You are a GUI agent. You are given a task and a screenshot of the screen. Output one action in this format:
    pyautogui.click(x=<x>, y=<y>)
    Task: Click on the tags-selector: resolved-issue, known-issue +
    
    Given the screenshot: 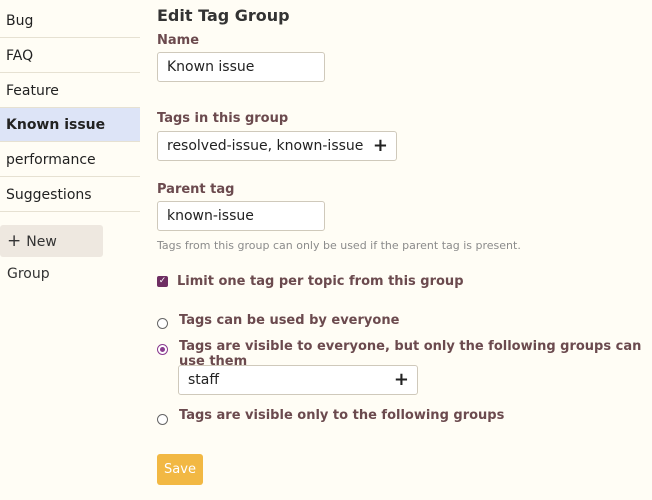 What is the action you would take?
    pyautogui.click(x=277, y=146)
    